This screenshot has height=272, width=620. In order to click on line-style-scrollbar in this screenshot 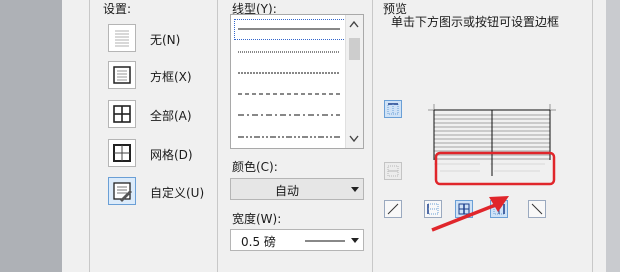, I will do `click(354, 81)`.